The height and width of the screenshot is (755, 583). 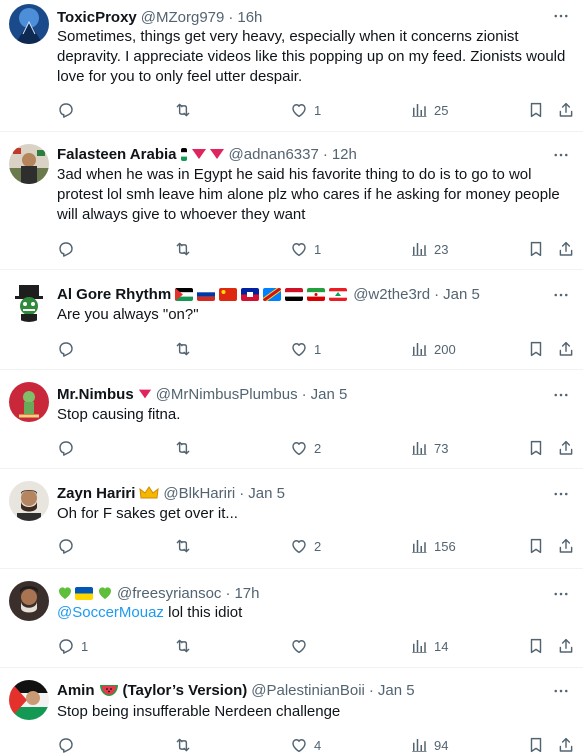 What do you see at coordinates (246, 593) in the screenshot?
I see `timestamp: 17h` at bounding box center [246, 593].